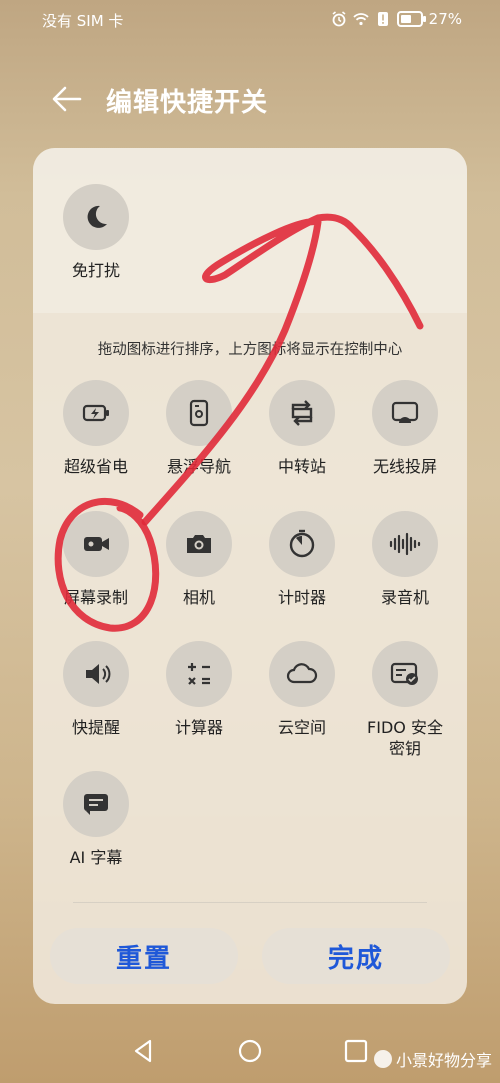 The image size is (500, 1083). Describe the element at coordinates (339, 19) in the screenshot. I see `alarm-icon` at that location.